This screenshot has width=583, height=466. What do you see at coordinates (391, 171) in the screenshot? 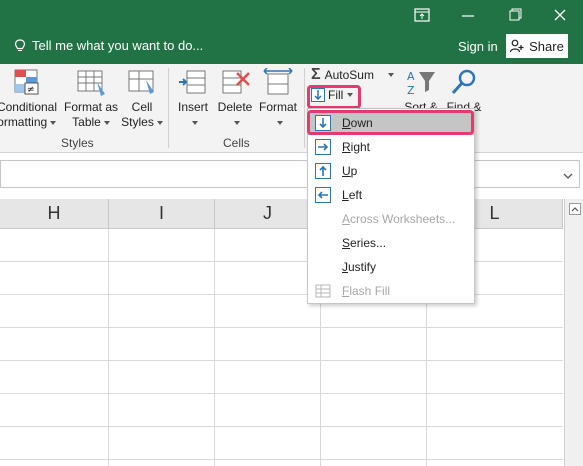
I see `fill-up-item: Up` at bounding box center [391, 171].